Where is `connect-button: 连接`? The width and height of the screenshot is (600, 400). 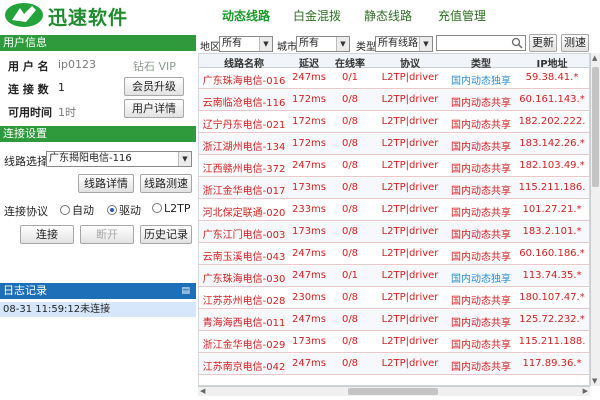
connect-button: 连接 is located at coordinates (47, 234).